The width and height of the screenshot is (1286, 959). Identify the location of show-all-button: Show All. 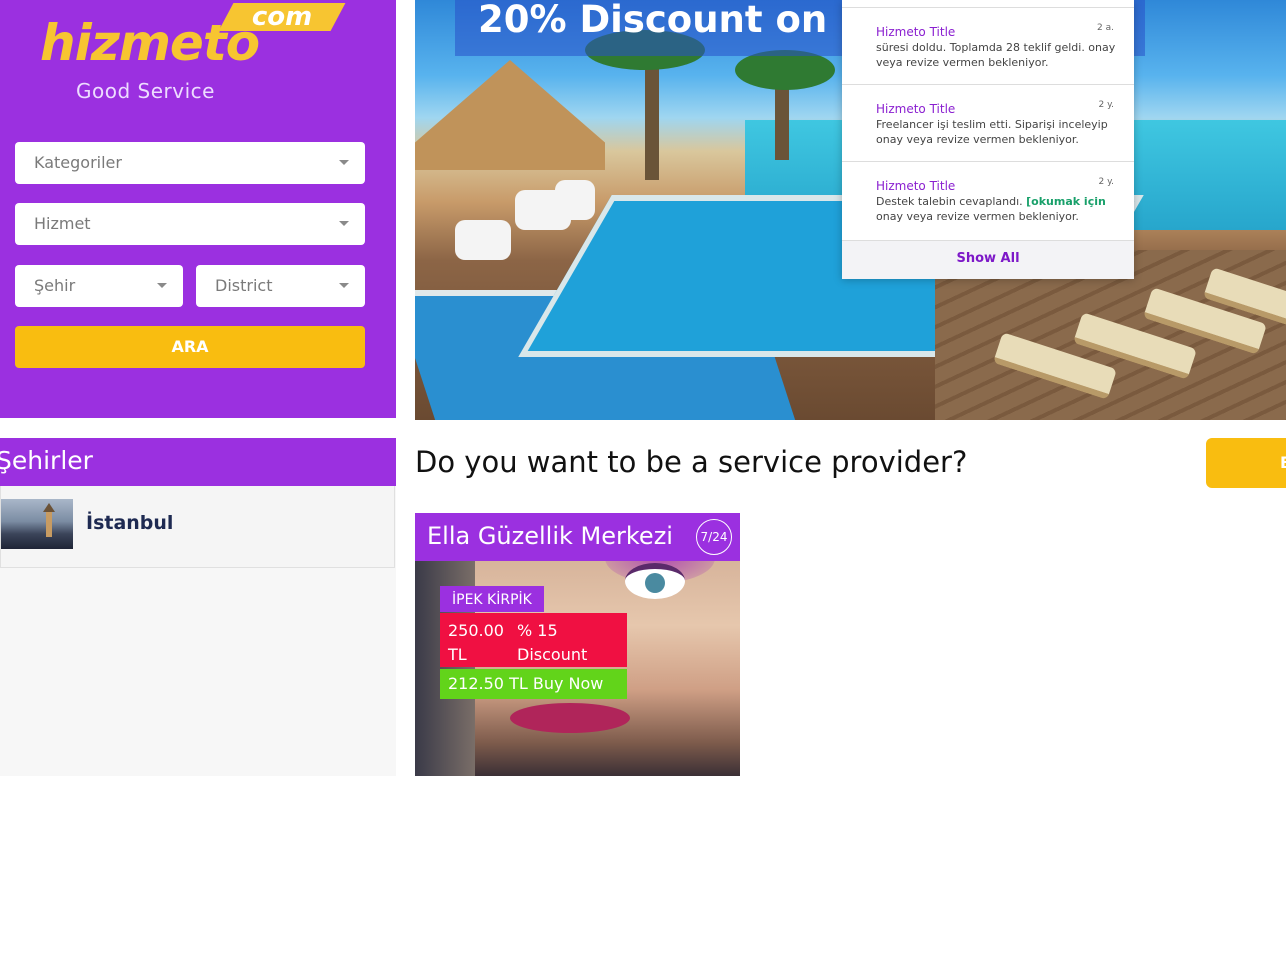
(988, 259).